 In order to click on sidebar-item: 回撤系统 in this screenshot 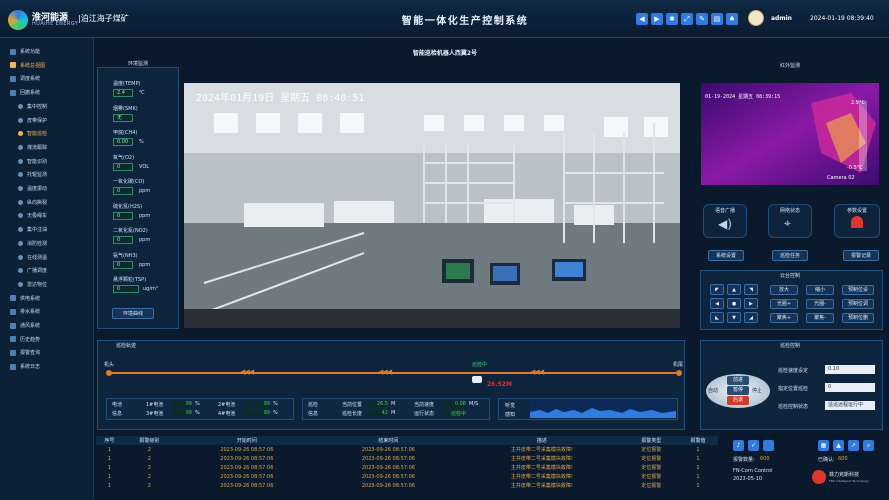, I will do `click(47, 93)`.